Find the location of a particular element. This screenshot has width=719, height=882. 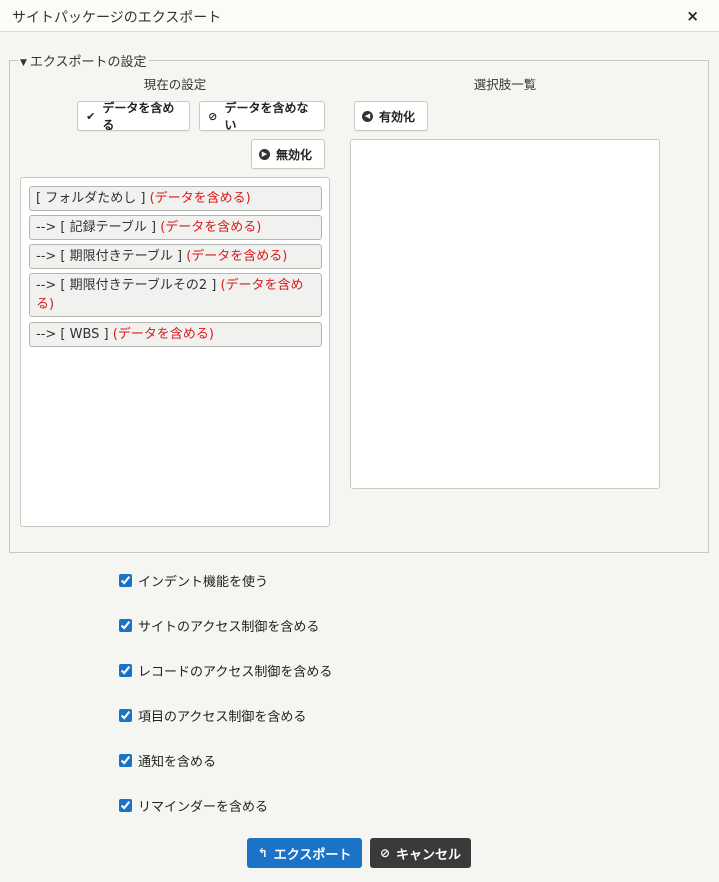

exclude-data-button-label: データを含めない is located at coordinates (266, 116).